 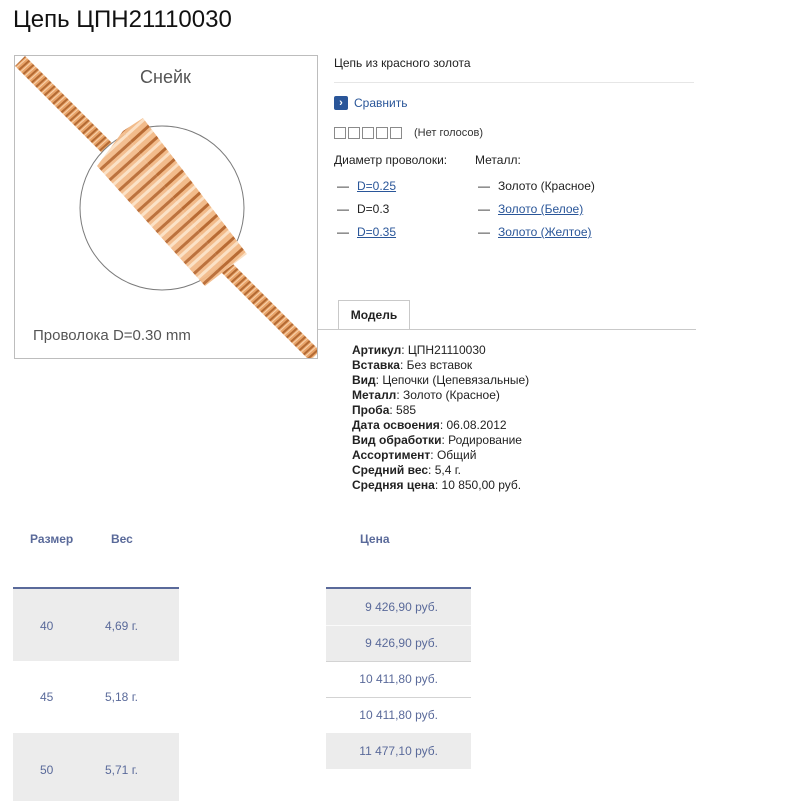 I want to click on spec-row: Металл: Золото (Красное), so click(x=426, y=395).